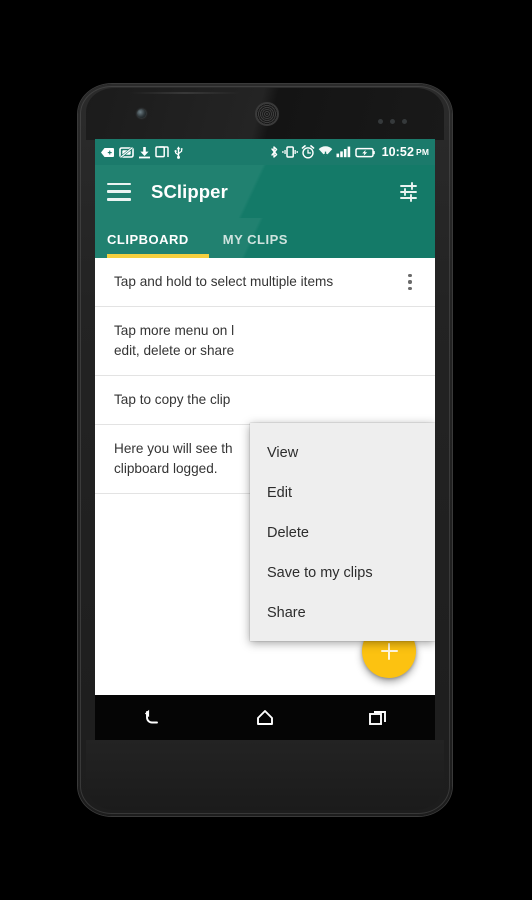 The image size is (532, 900). I want to click on status-bar-left-icons, so click(142, 152).